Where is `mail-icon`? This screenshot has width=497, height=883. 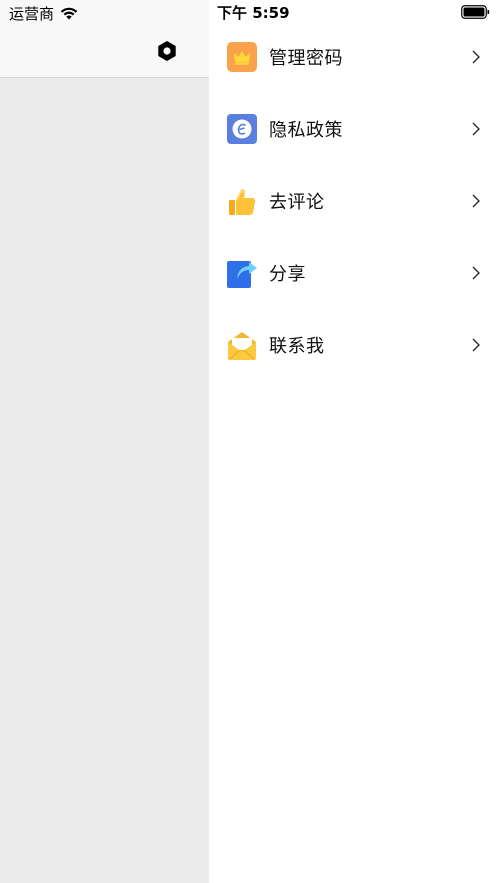
mail-icon is located at coordinates (242, 345).